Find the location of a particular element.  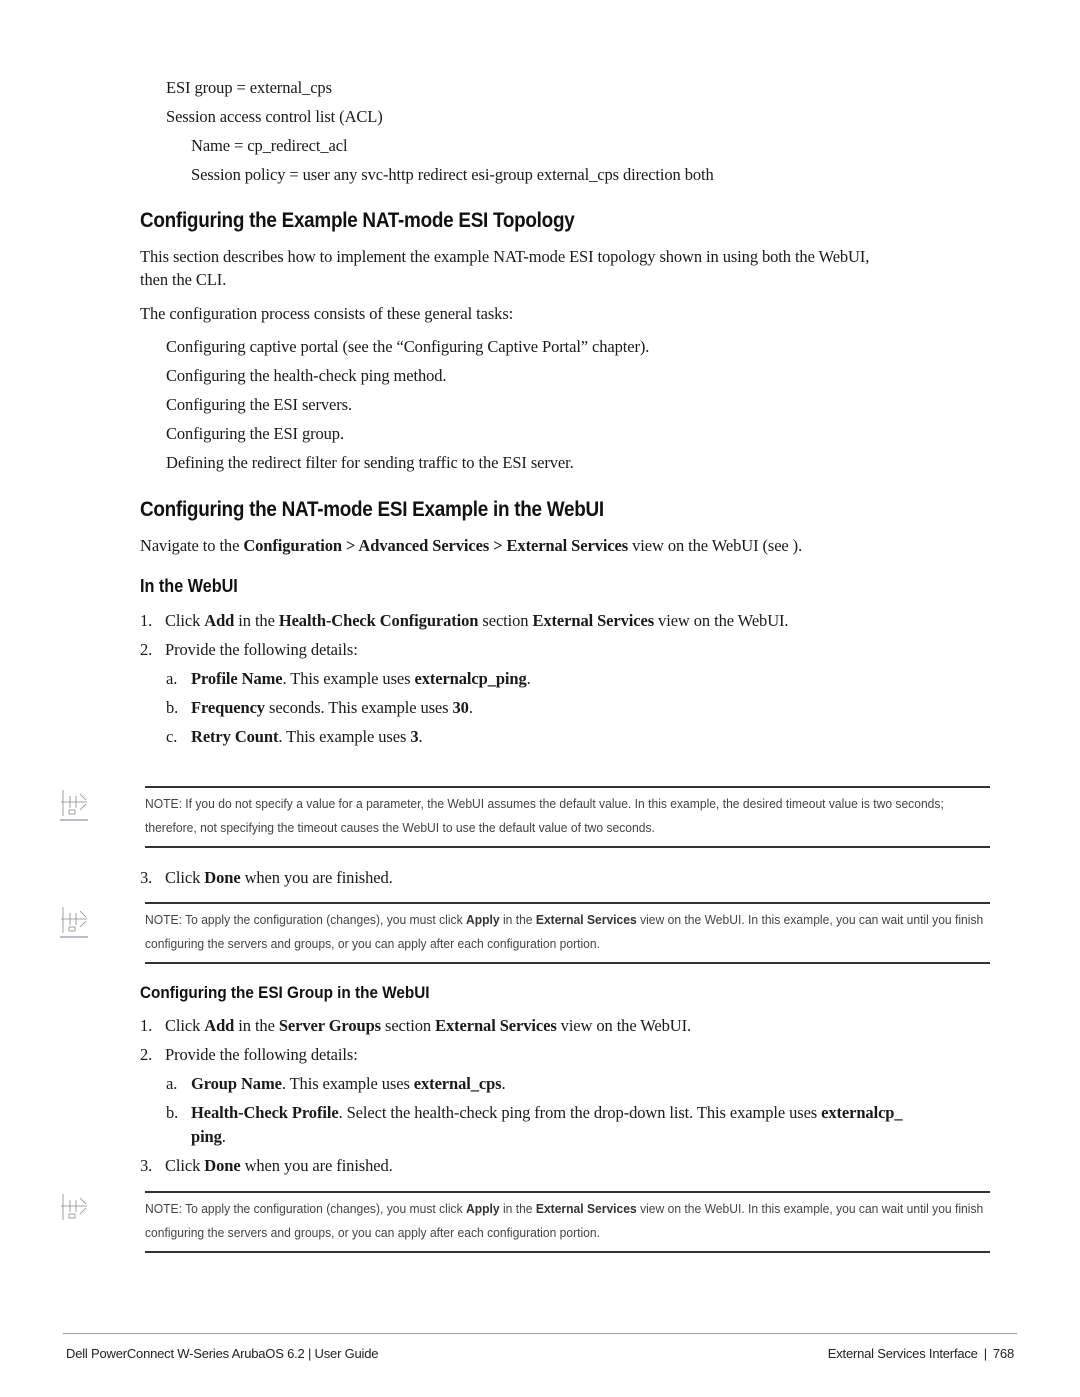

detail-item-retry-count: c. Retry Count. This example uses 3. is located at coordinates (294, 737).